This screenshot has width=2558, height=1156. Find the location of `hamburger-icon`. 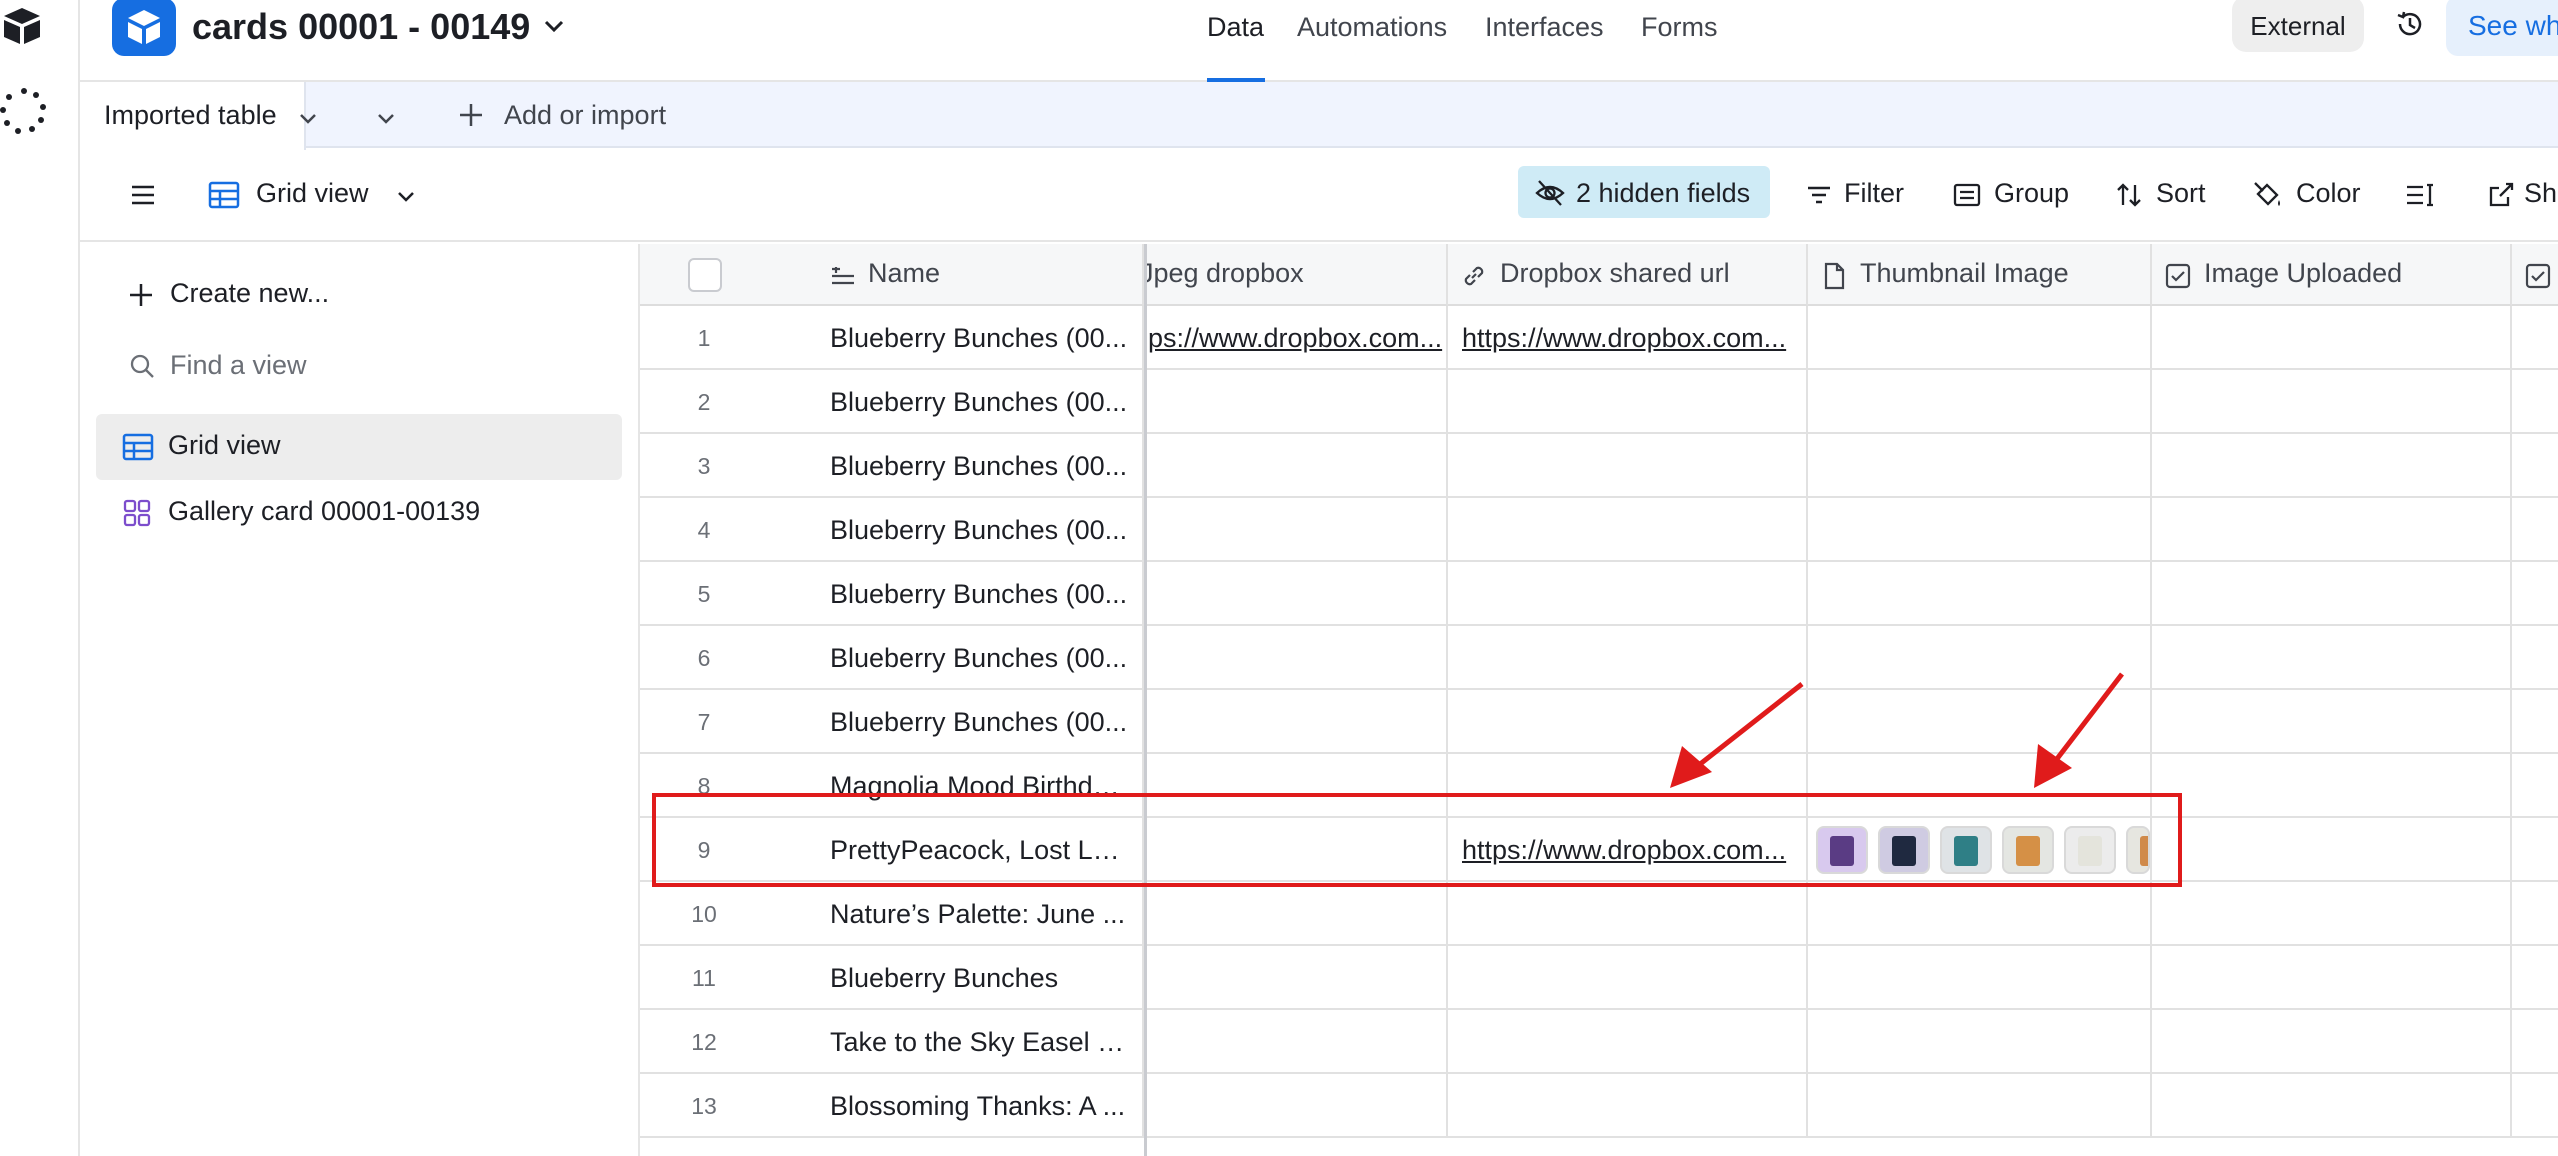

hamburger-icon is located at coordinates (143, 195).